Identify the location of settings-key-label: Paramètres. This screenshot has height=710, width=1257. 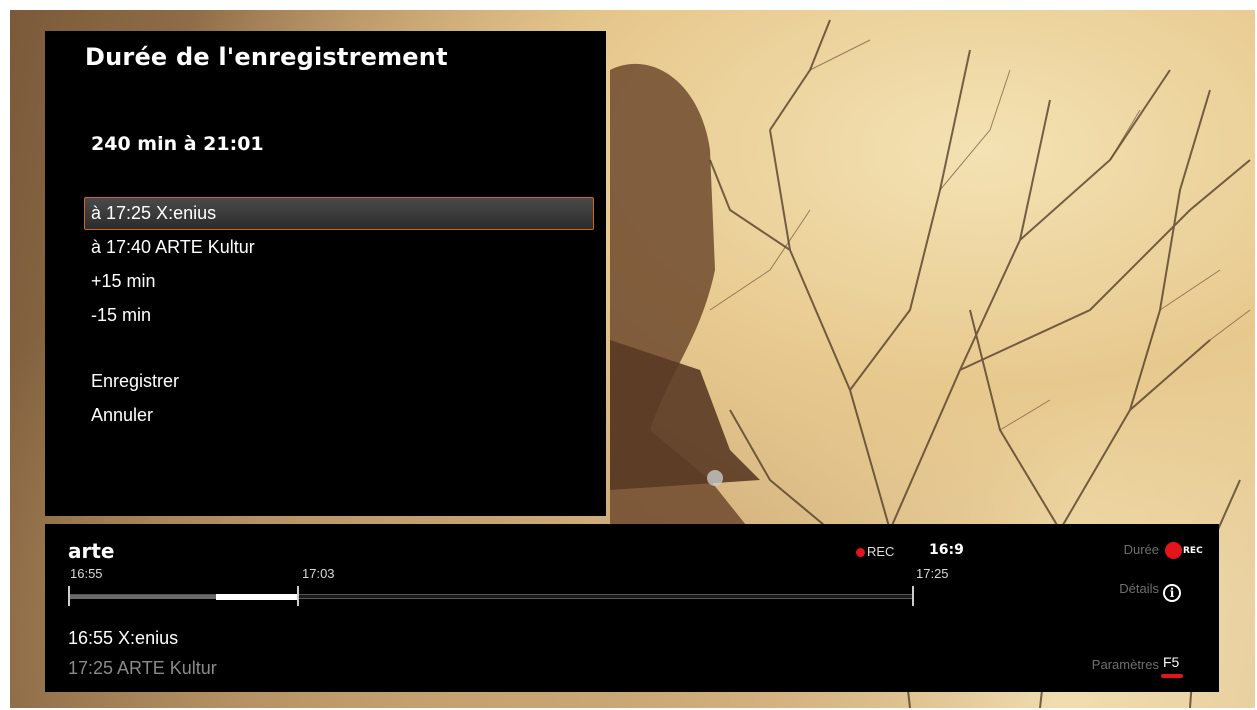
(1125, 664).